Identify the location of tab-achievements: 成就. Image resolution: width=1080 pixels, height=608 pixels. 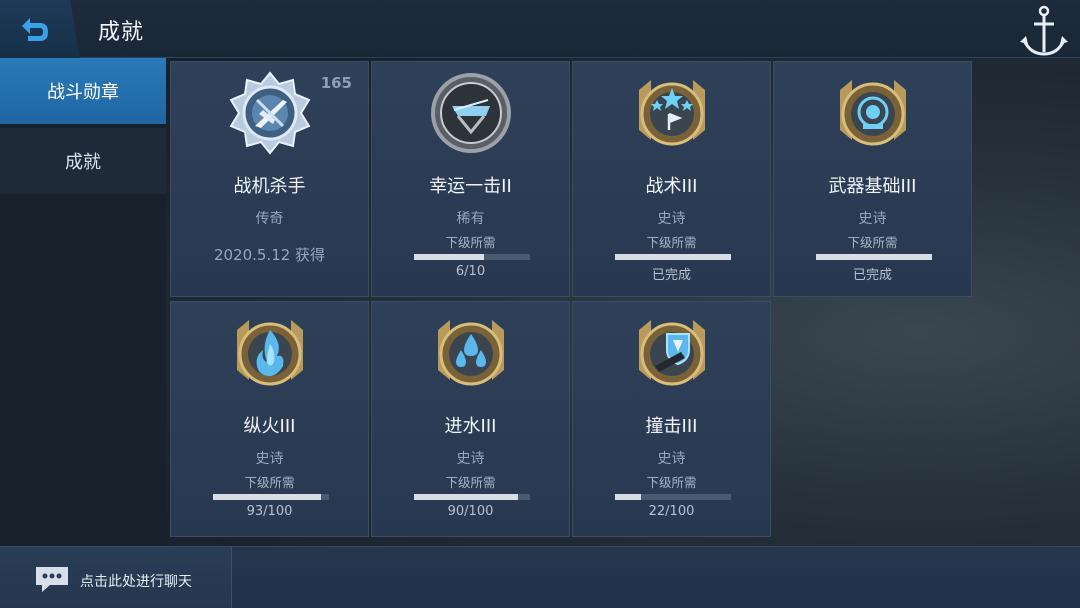
(83, 161).